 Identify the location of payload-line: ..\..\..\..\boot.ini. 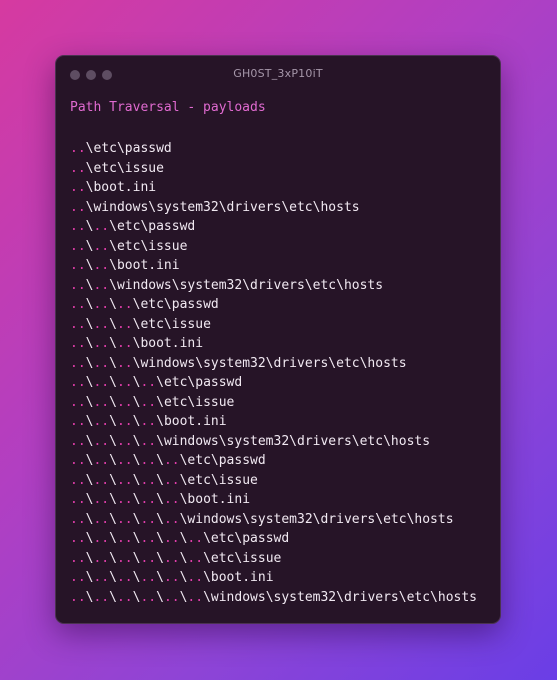
(273, 422).